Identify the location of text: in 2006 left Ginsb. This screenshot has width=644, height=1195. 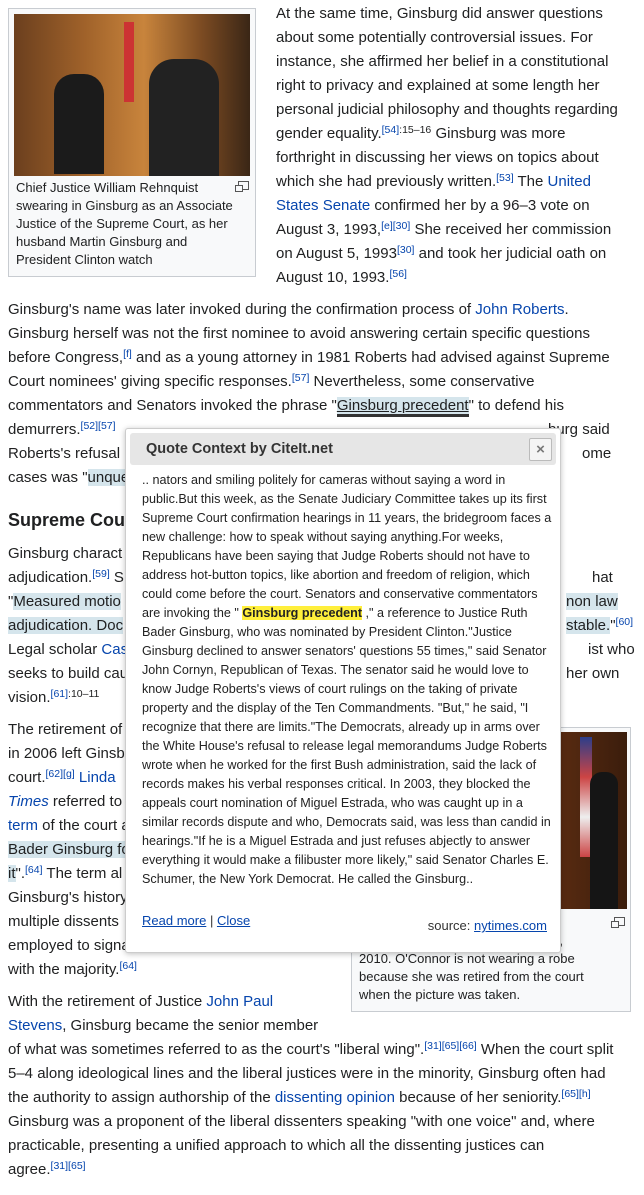
(66, 753).